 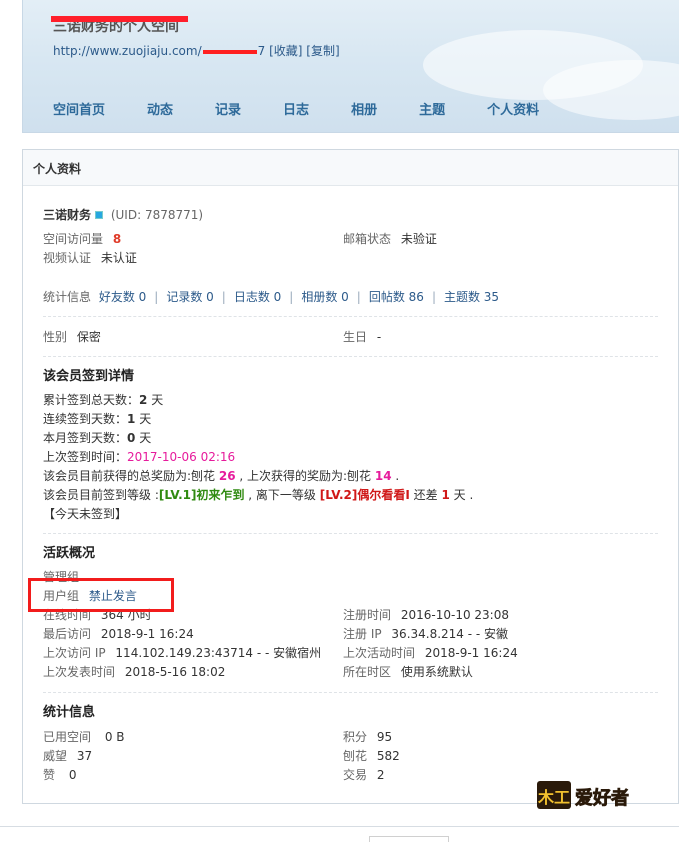 What do you see at coordinates (553, 797) in the screenshot?
I see `logo-glyph: 木工` at bounding box center [553, 797].